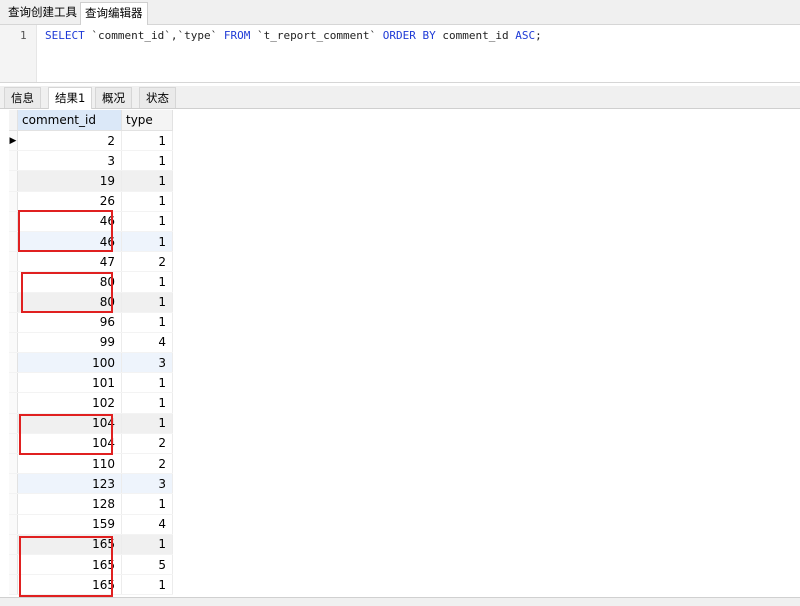 The height and width of the screenshot is (606, 800). Describe the element at coordinates (409, 35) in the screenshot. I see `kw-order-by: ORDER BY` at that location.